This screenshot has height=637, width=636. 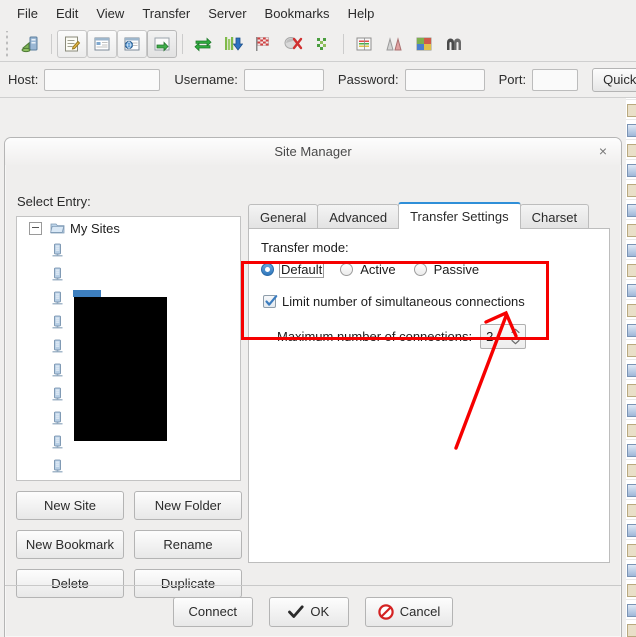 I want to click on directory-comparison-icon, so click(x=394, y=44).